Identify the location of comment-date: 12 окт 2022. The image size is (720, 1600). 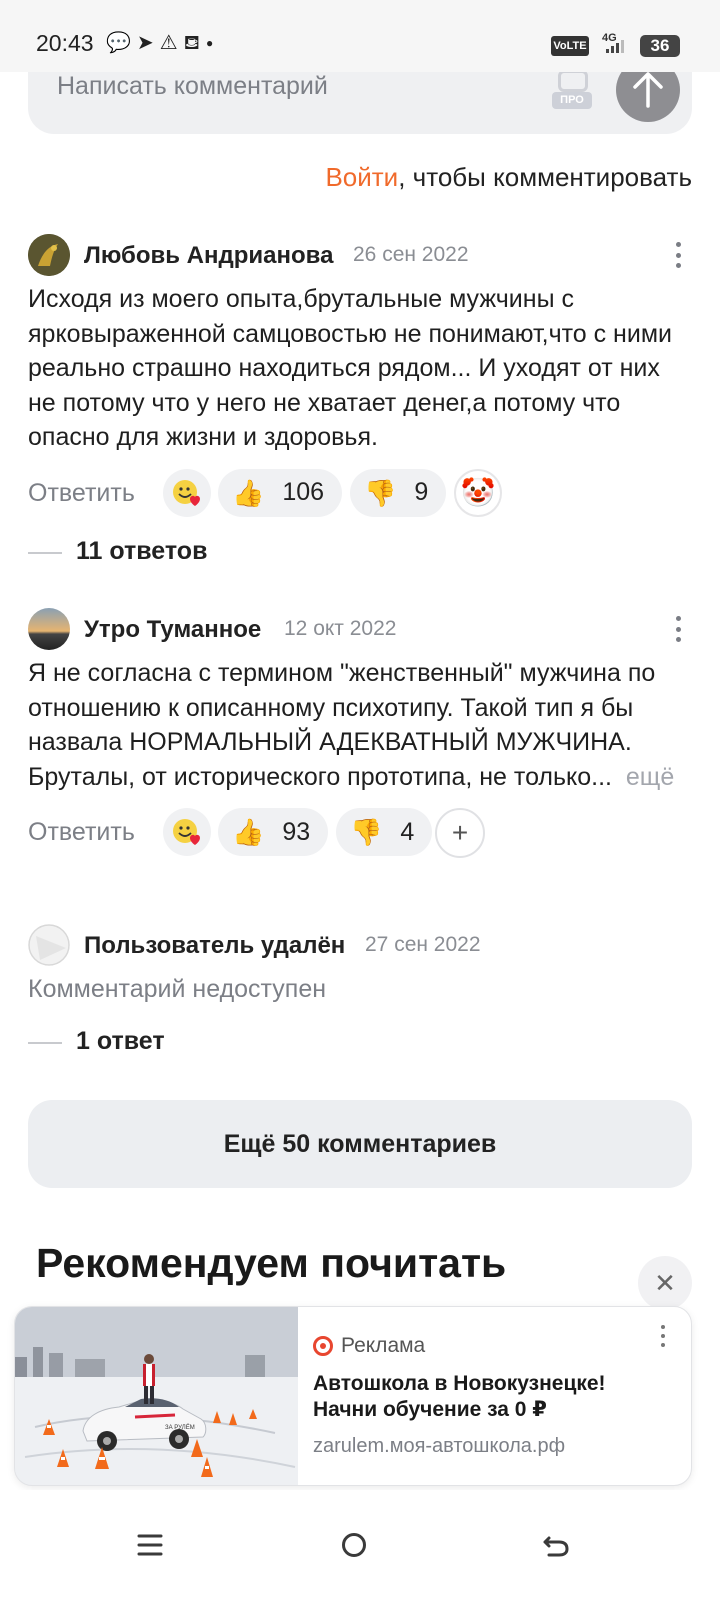
(340, 628).